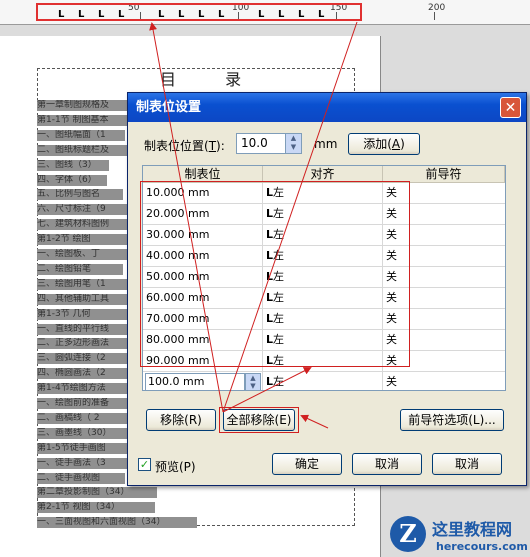  Describe the element at coordinates (85, 329) in the screenshot. I see `toc-line: 一、直线的平行线` at that location.